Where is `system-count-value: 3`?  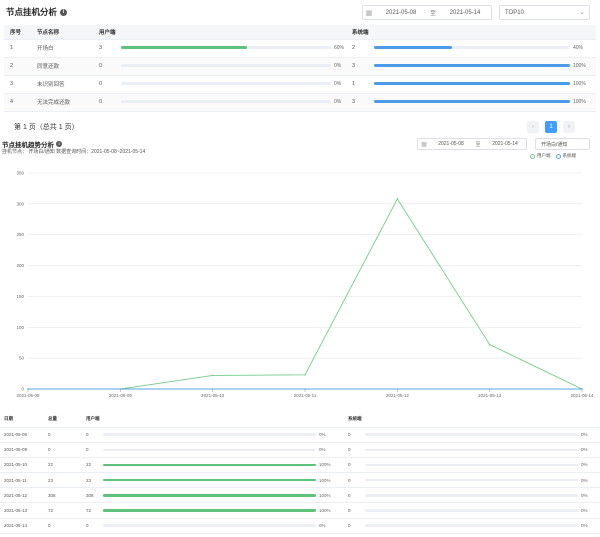
system-count-value: 3 is located at coordinates (354, 66).